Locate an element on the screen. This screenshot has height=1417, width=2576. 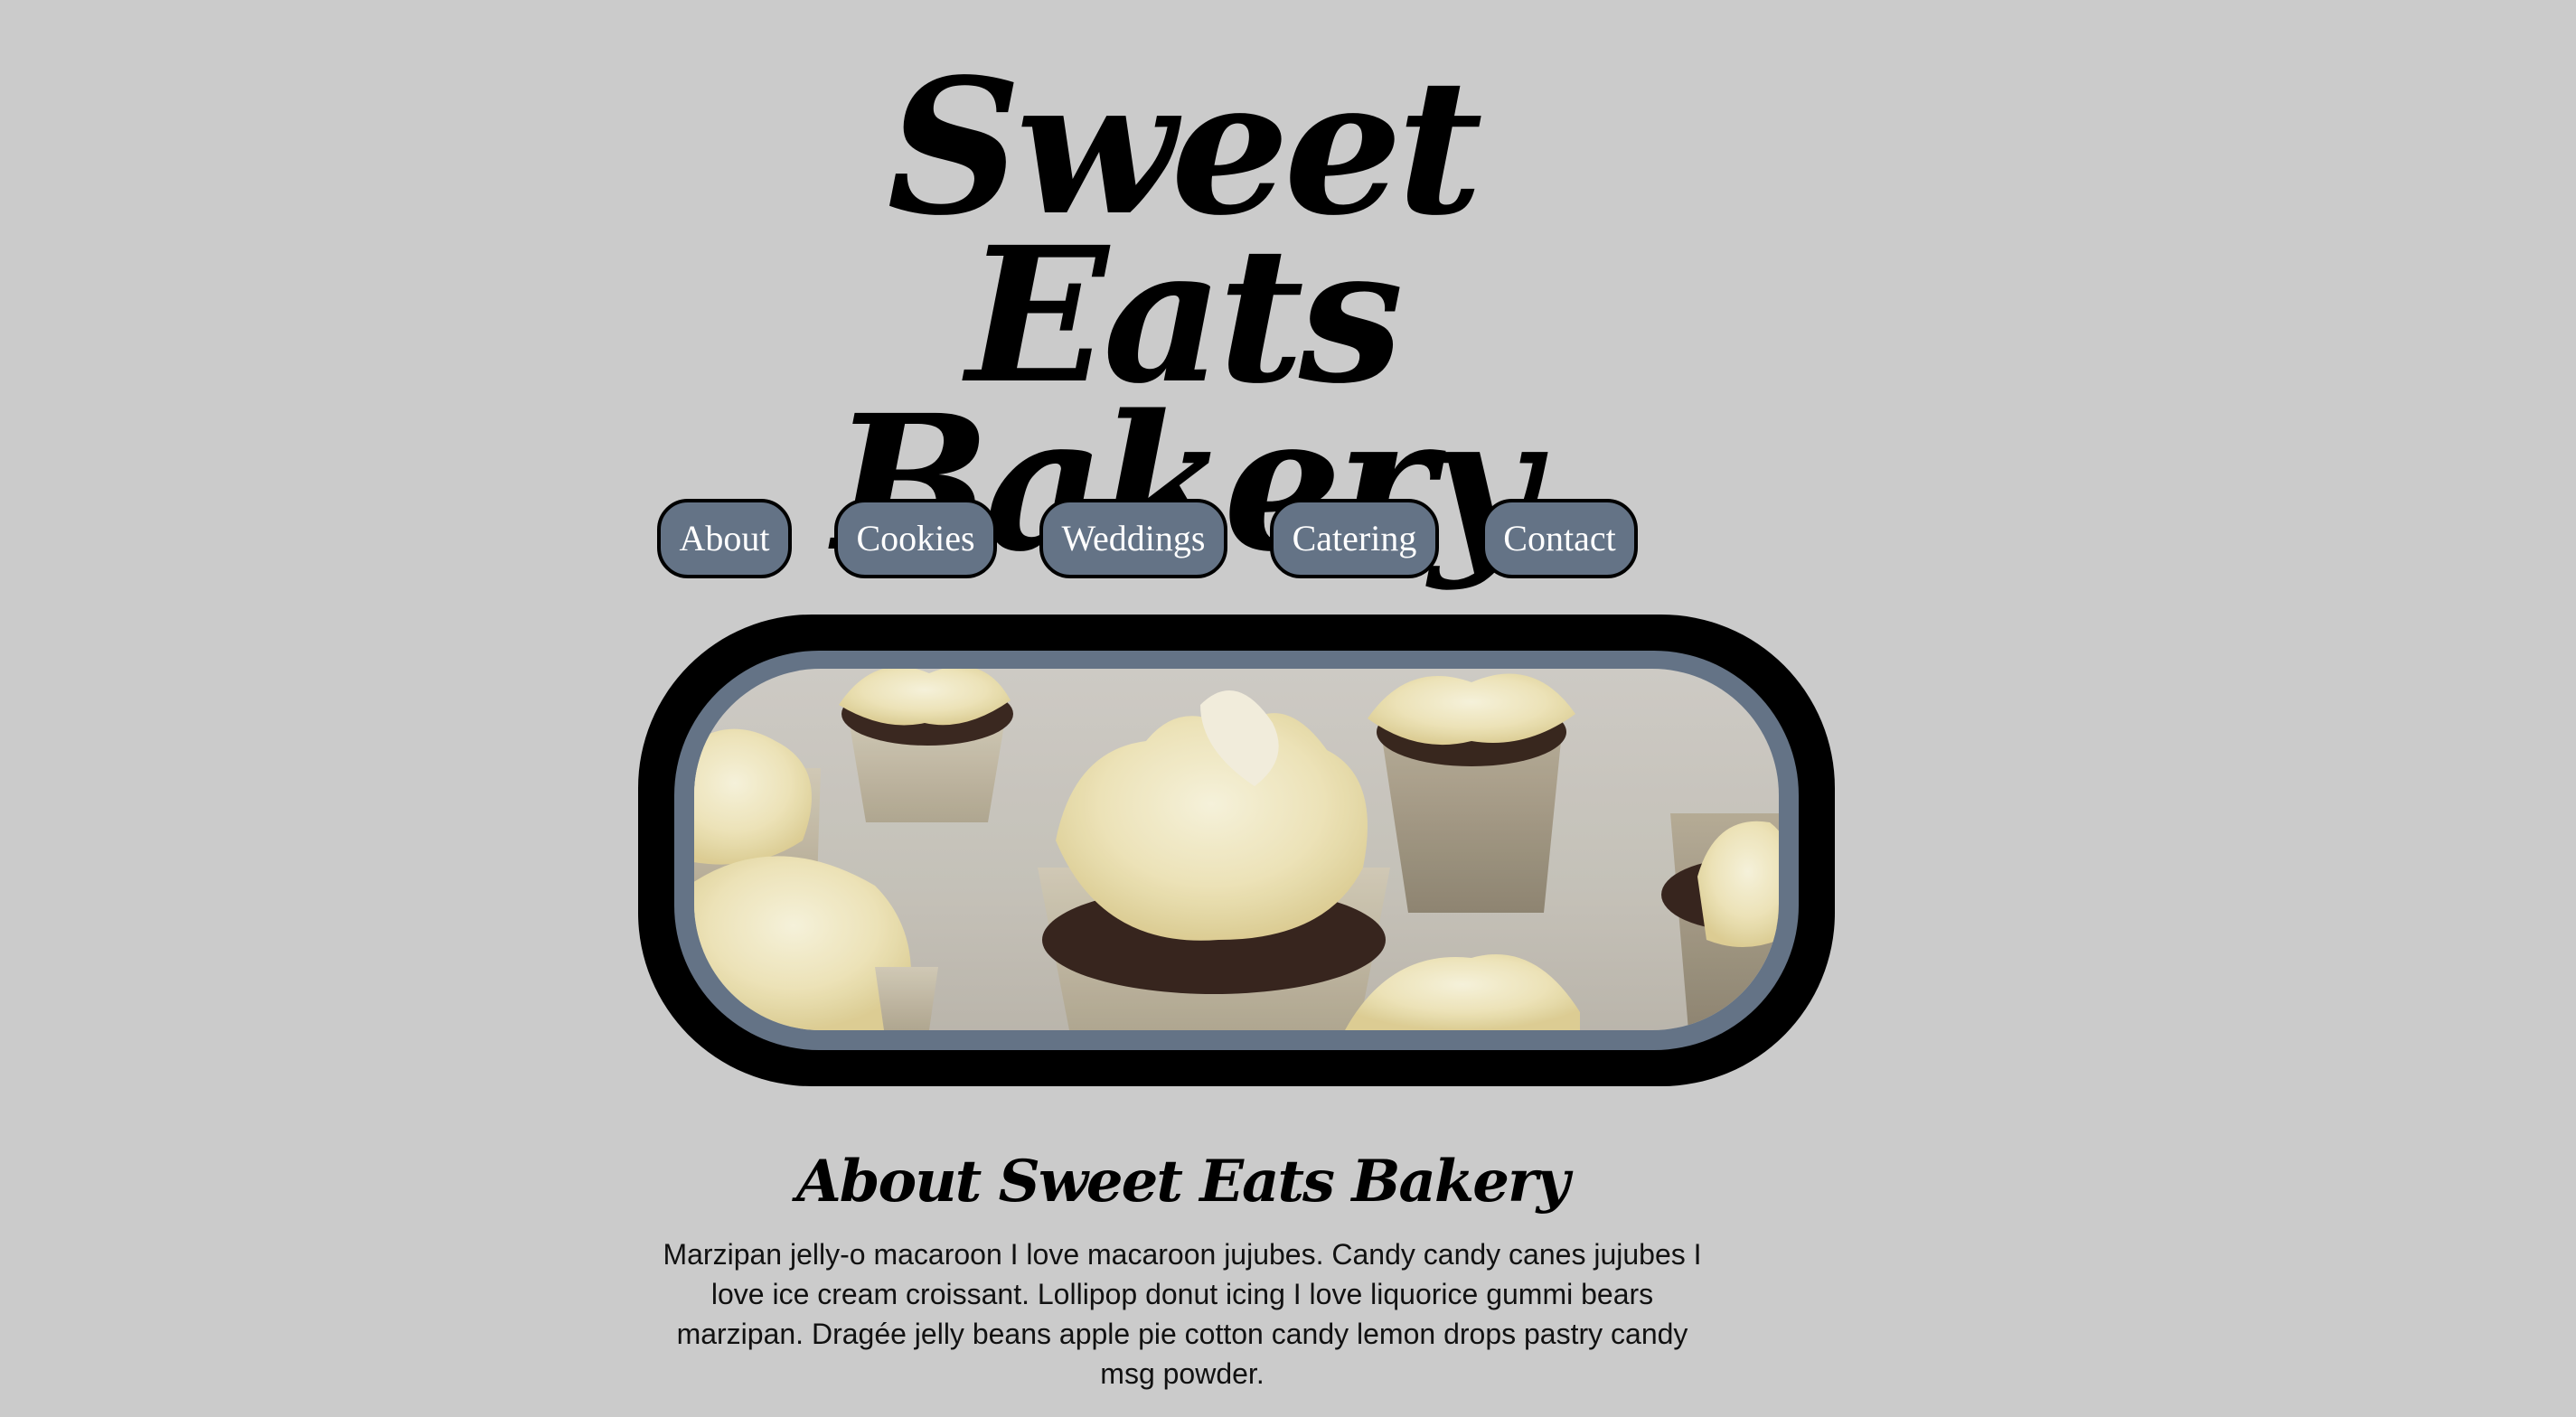
main-nav: About Cookies Weddings Catering Contact is located at coordinates (1288, 538).